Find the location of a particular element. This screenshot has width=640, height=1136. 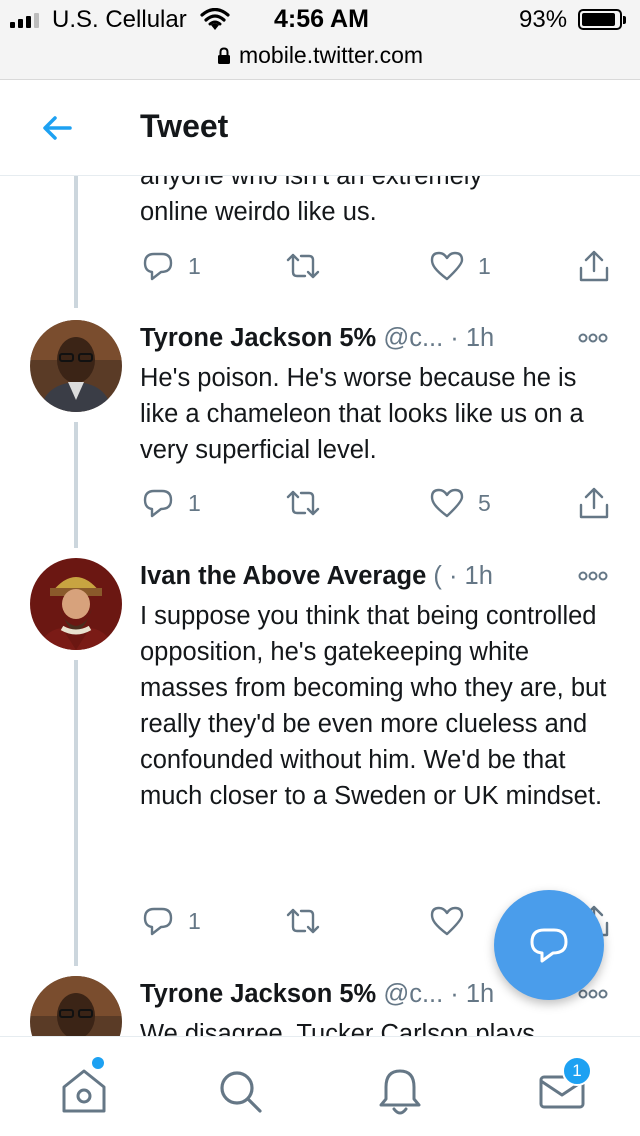

messages-unread-badge: 1 is located at coordinates (577, 1071).